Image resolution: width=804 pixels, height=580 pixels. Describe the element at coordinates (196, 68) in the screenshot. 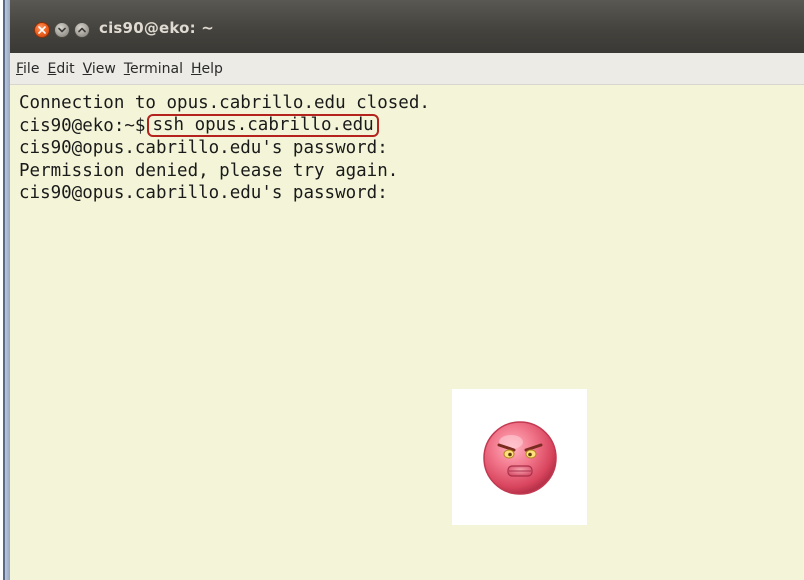

I see `menu-help-mnemonic: H` at that location.